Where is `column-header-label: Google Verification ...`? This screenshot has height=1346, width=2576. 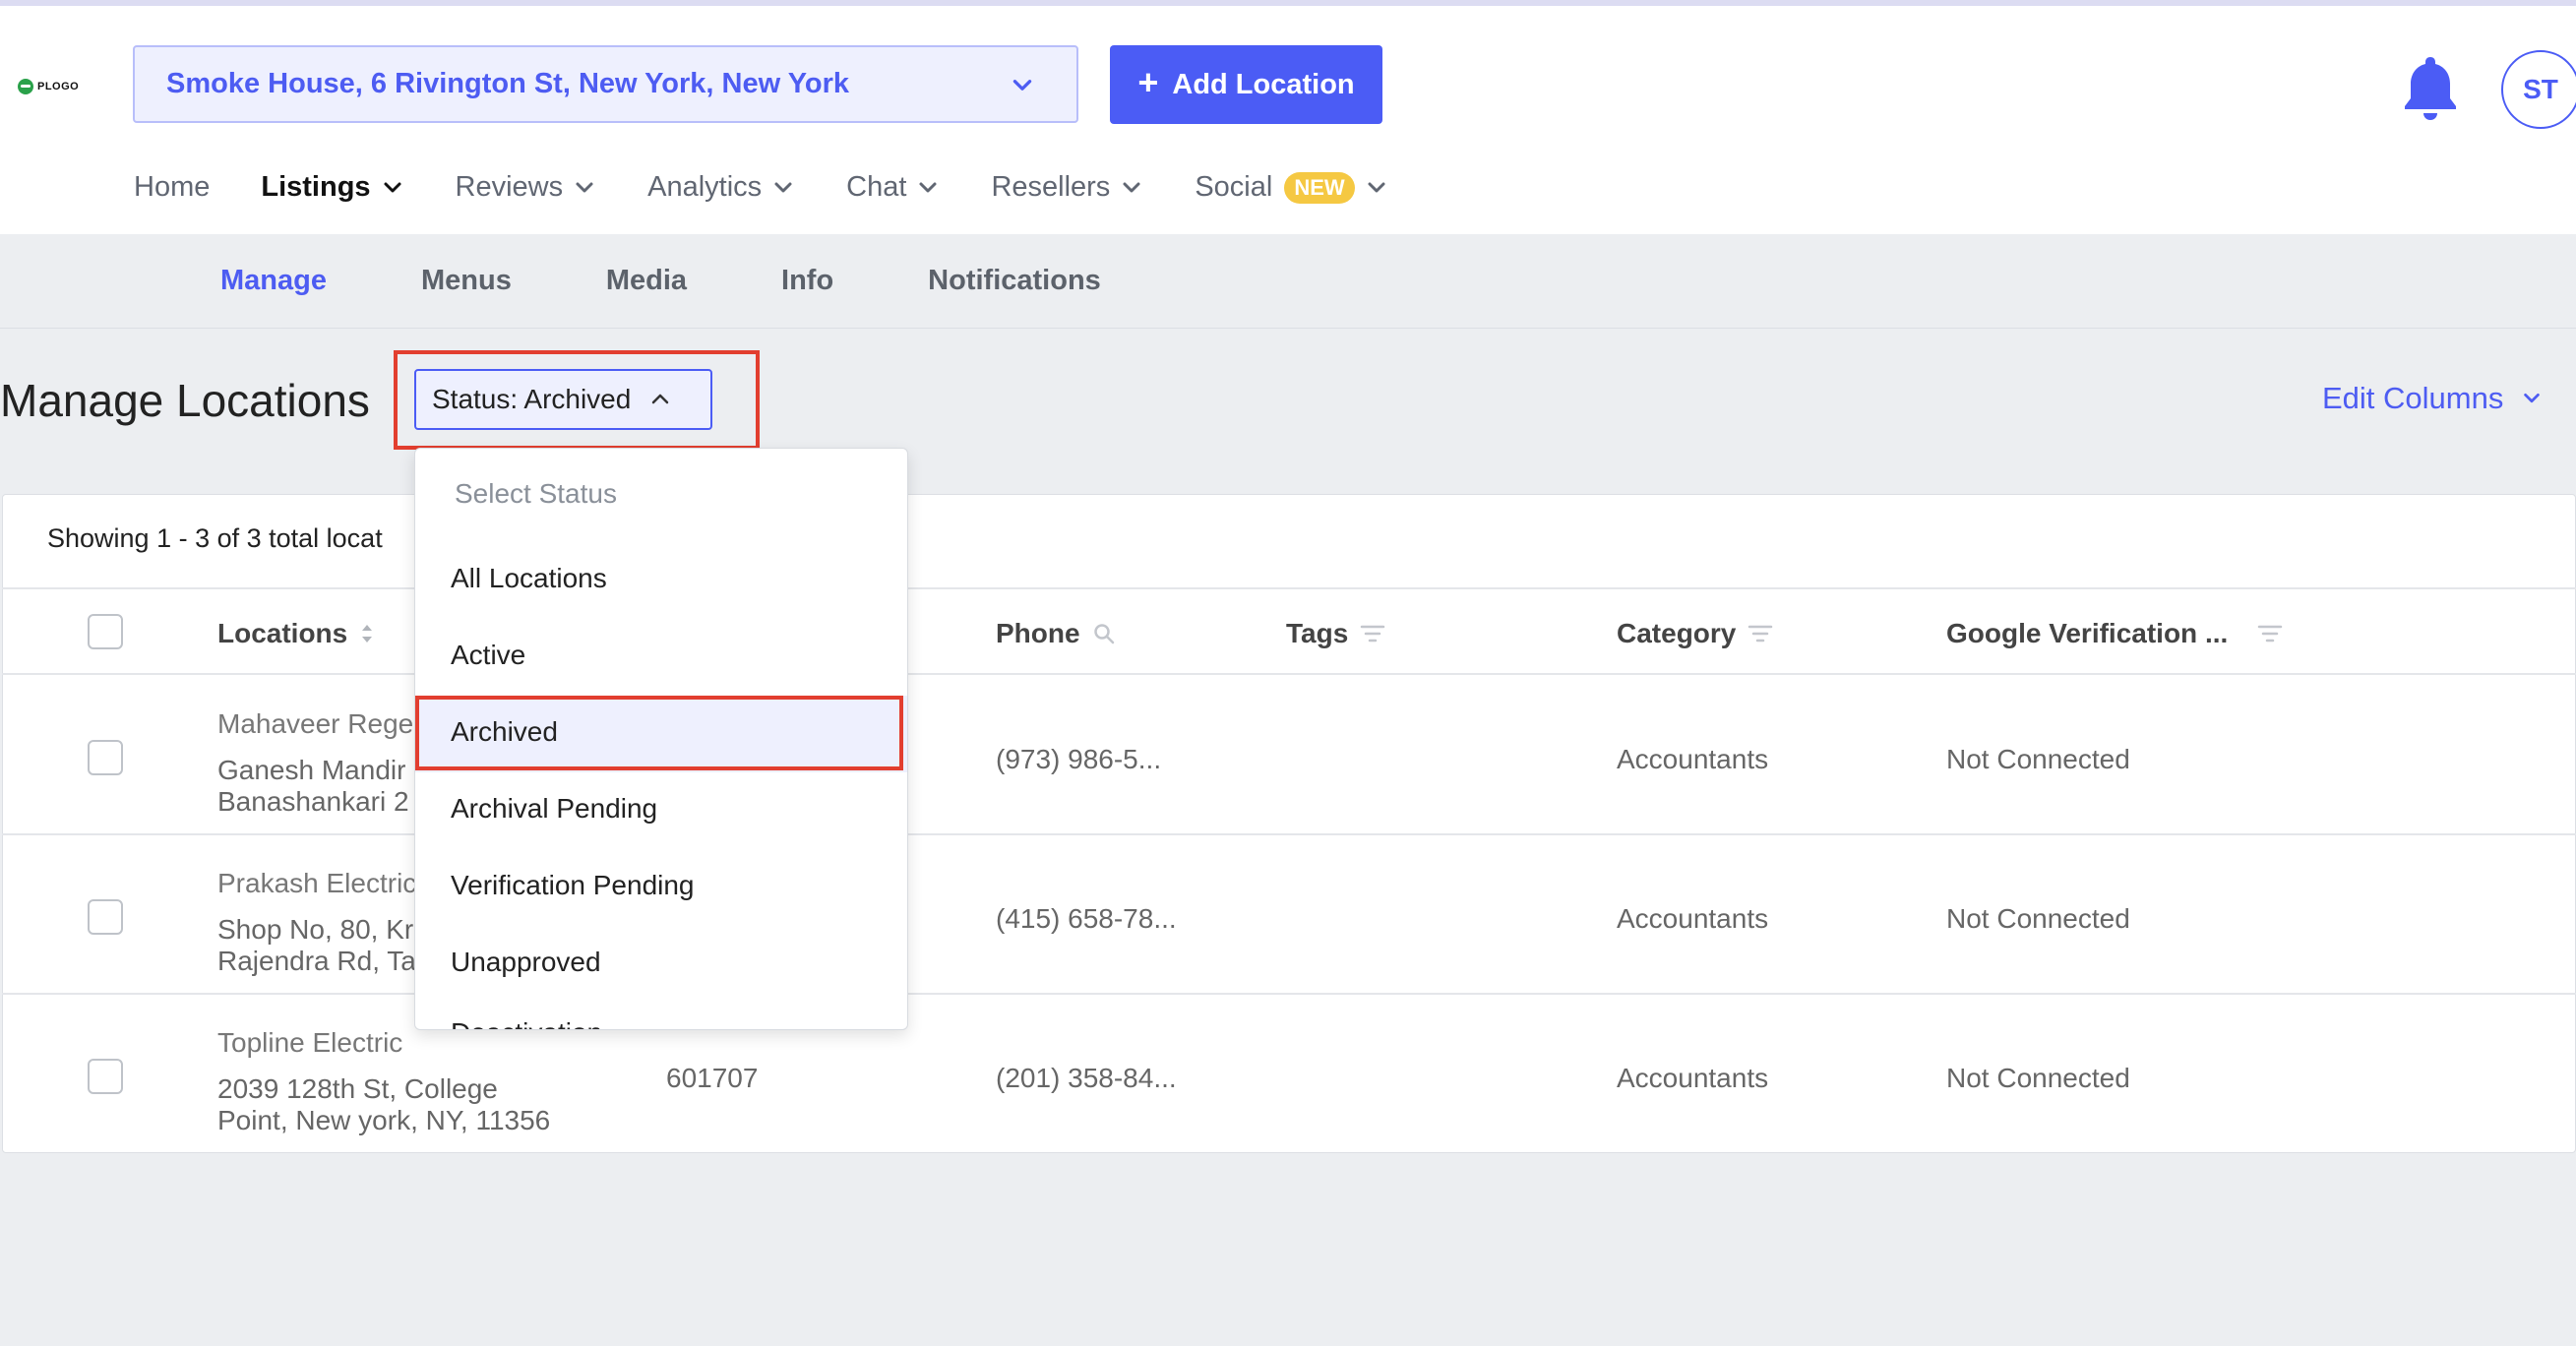
column-header-label: Google Verification ... is located at coordinates (2087, 633).